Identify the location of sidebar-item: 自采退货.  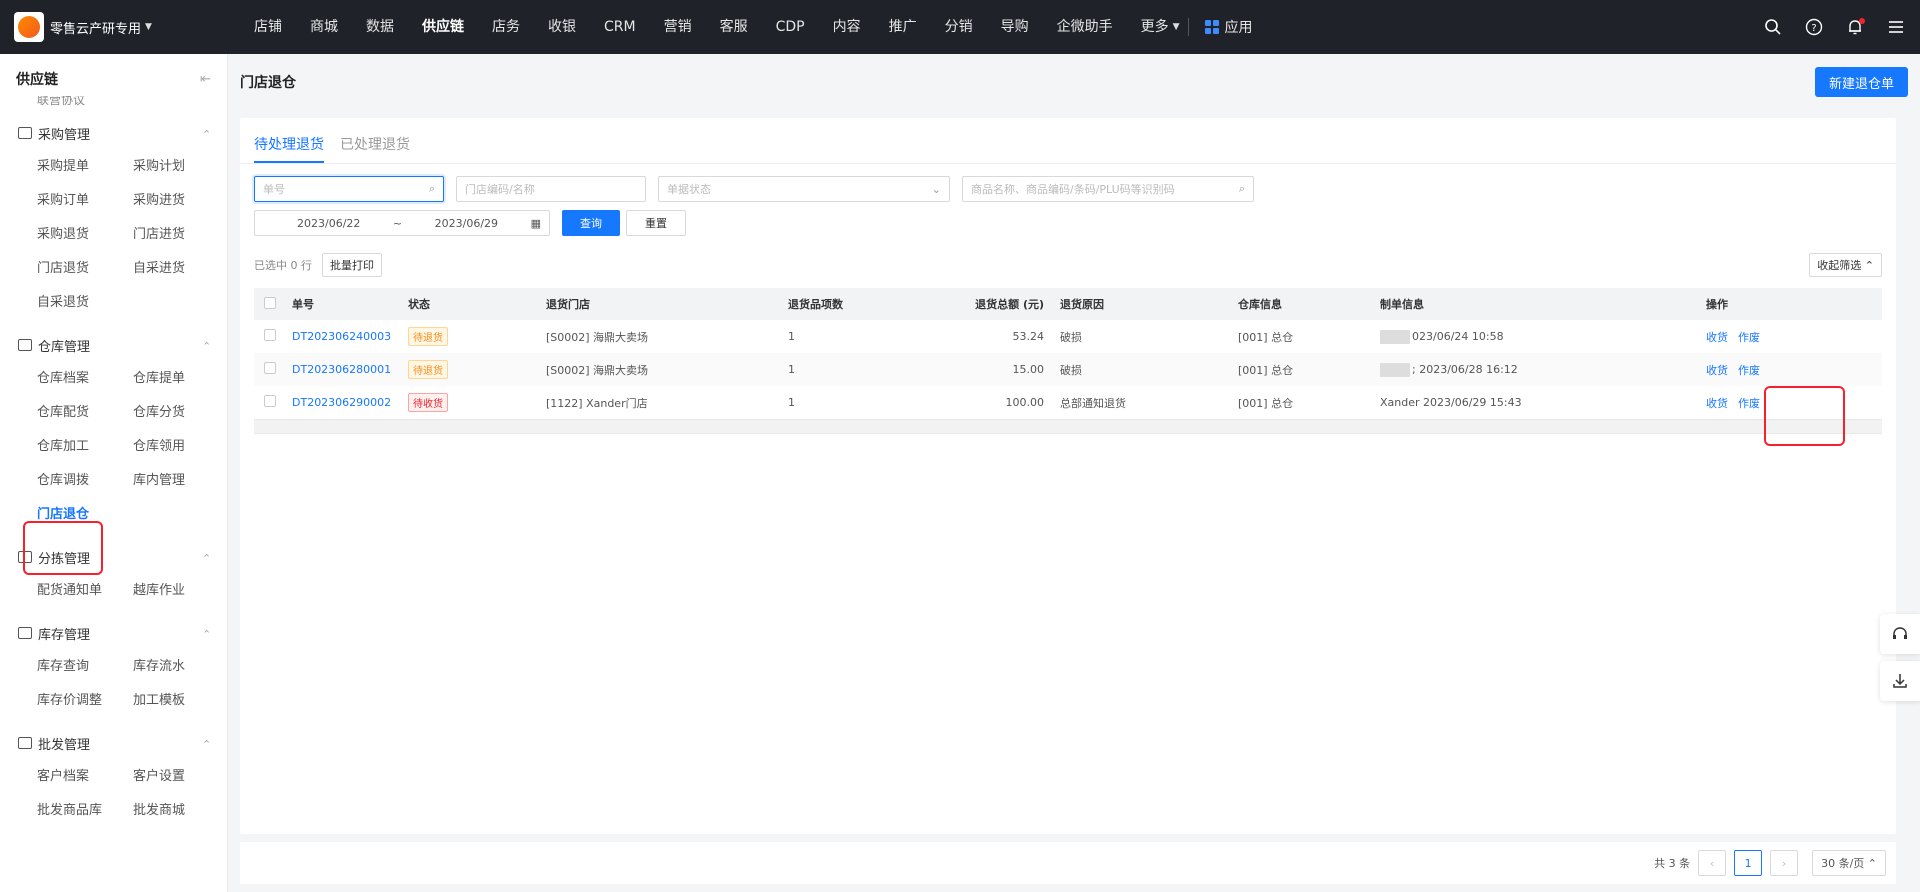
(85, 303).